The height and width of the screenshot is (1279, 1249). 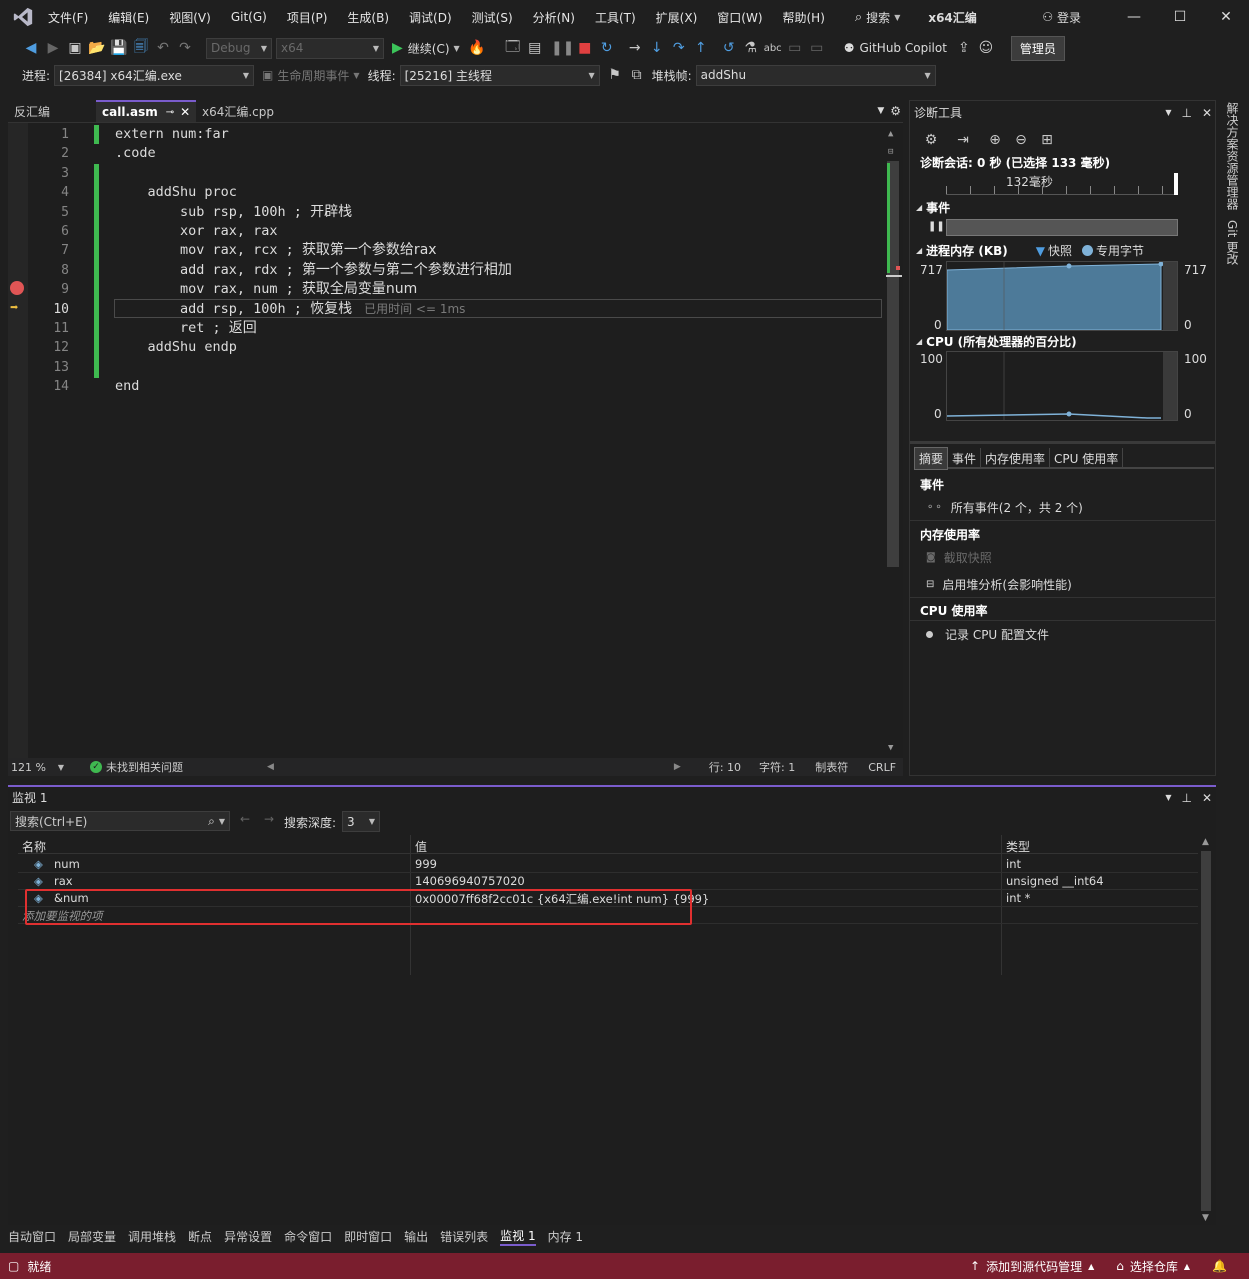 What do you see at coordinates (701, 48) in the screenshot?
I see `step-out-icon: ↑` at bounding box center [701, 48].